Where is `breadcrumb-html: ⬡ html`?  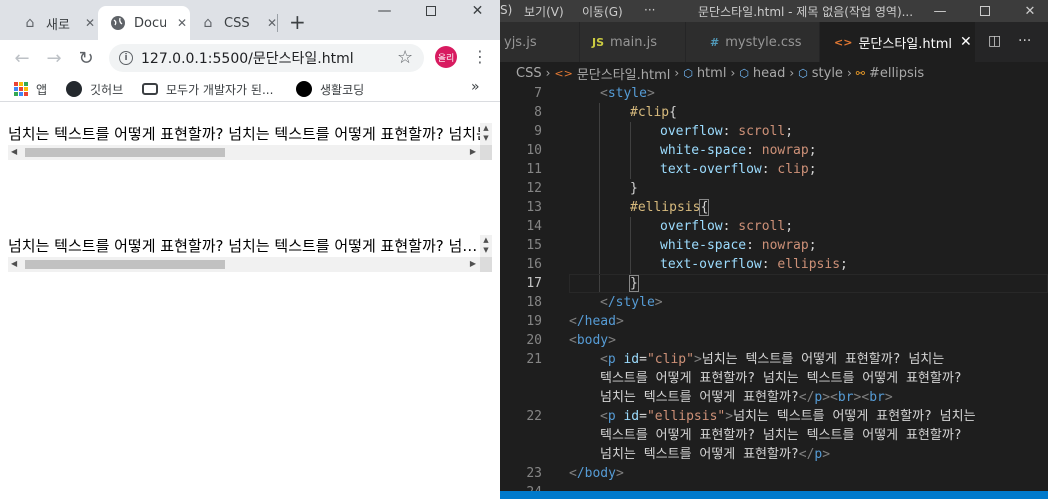 breadcrumb-html: ⬡ html is located at coordinates (704, 73).